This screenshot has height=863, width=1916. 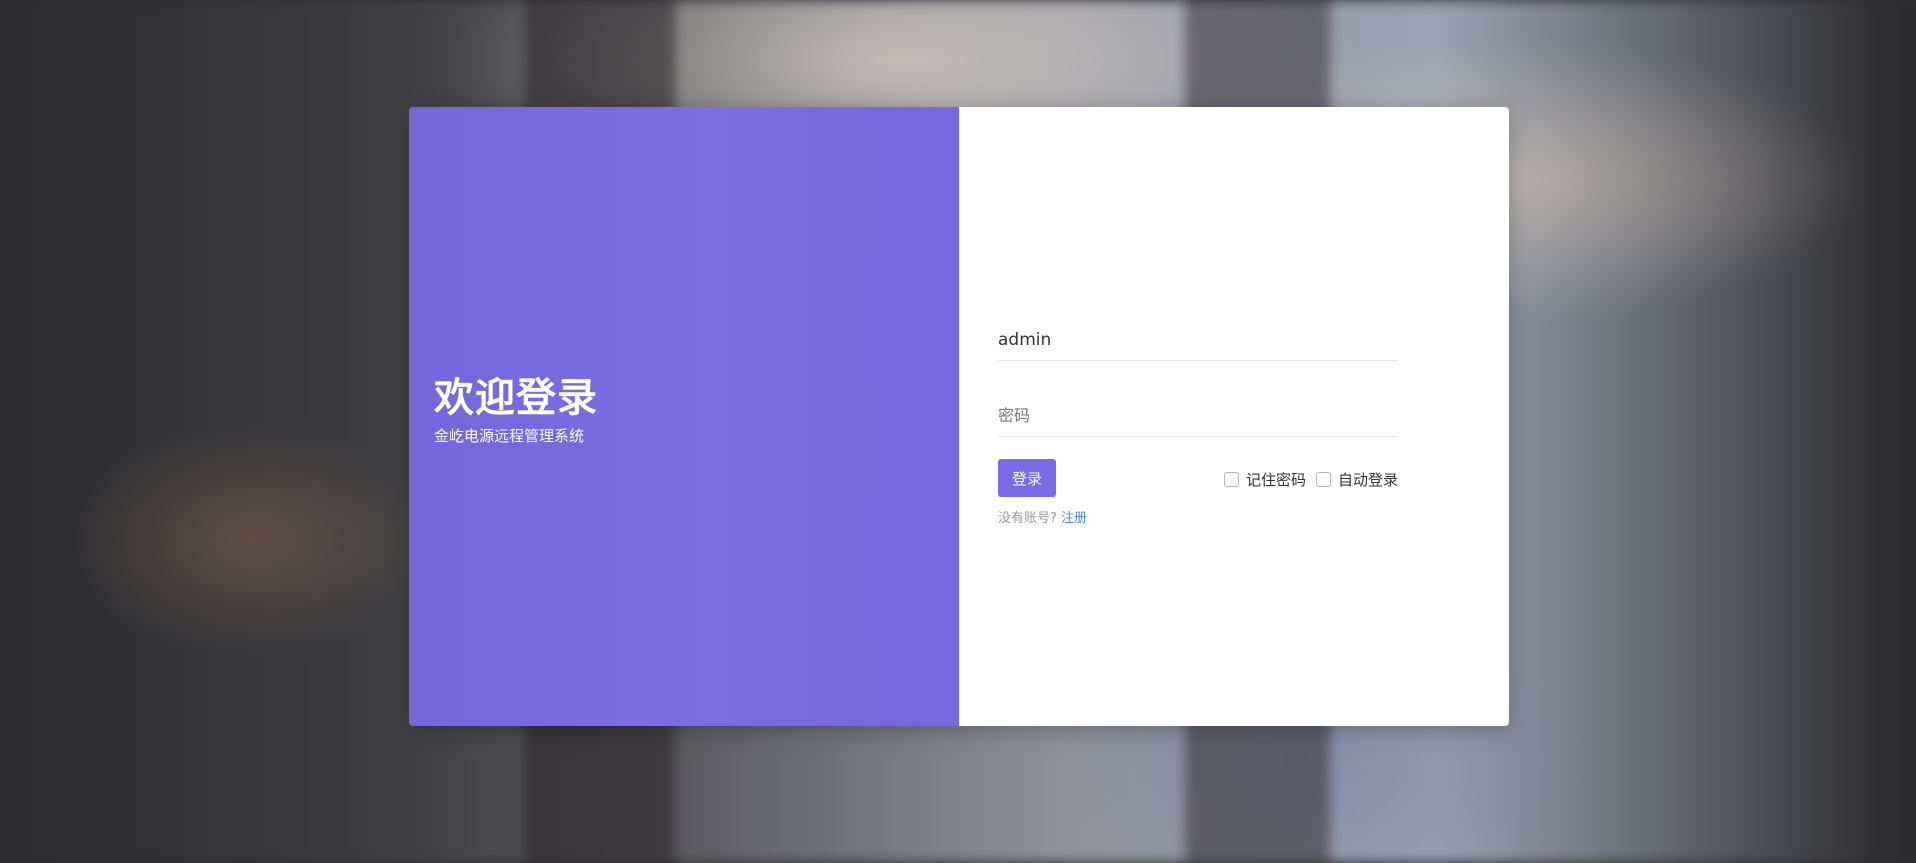 I want to click on auto-login-checkbox: 自动登录, so click(x=1356, y=479).